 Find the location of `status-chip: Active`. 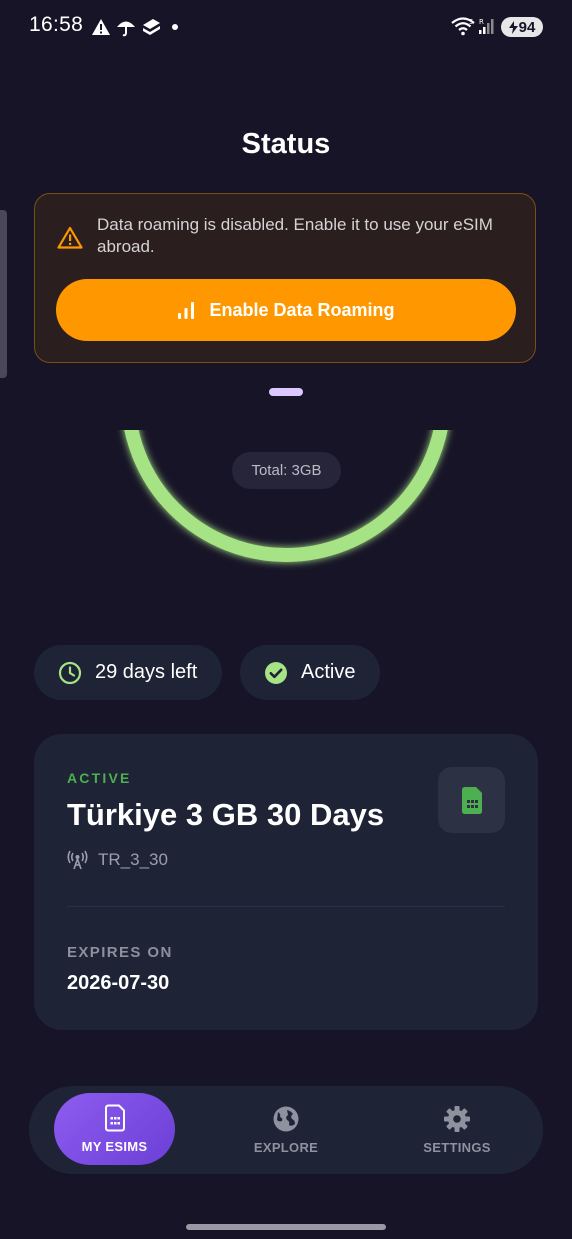

status-chip: Active is located at coordinates (310, 672).